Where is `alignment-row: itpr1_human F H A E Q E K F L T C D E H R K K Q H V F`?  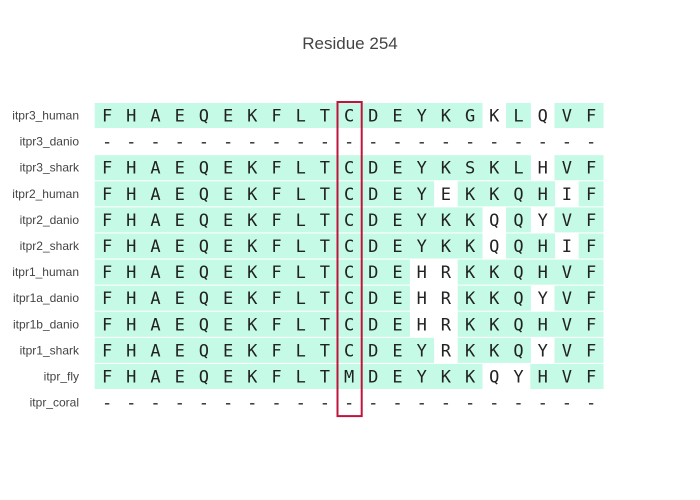
alignment-row: itpr1_human F H A E Q E K F L T C D E H R K K Q H V F is located at coordinates (308, 272).